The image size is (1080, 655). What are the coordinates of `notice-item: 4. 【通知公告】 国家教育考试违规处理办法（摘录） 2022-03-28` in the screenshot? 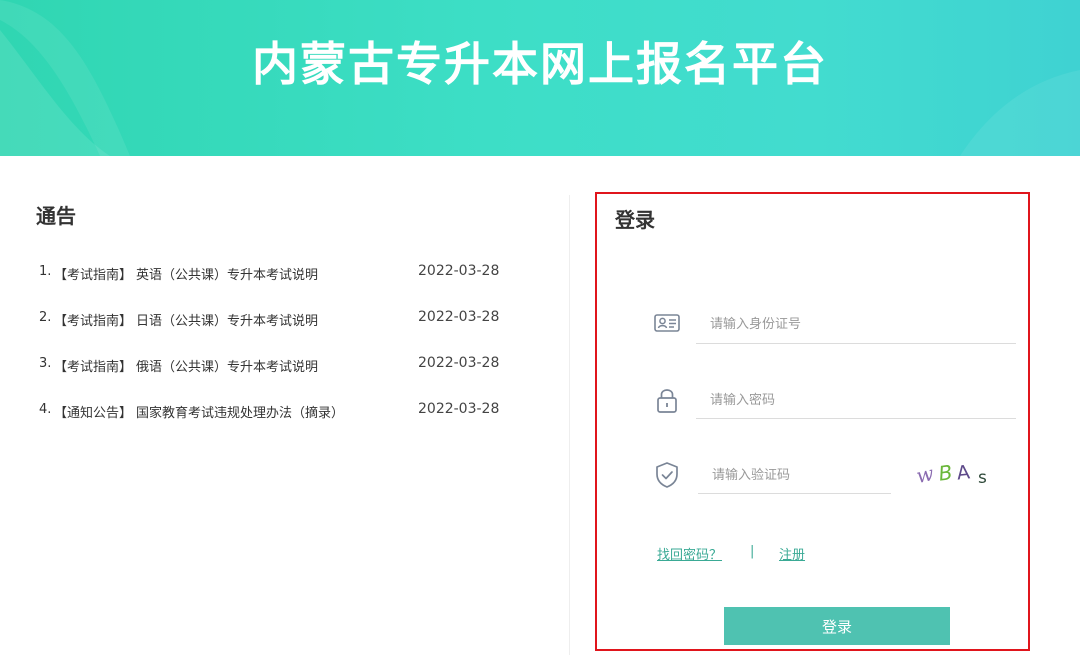 It's located at (276, 424).